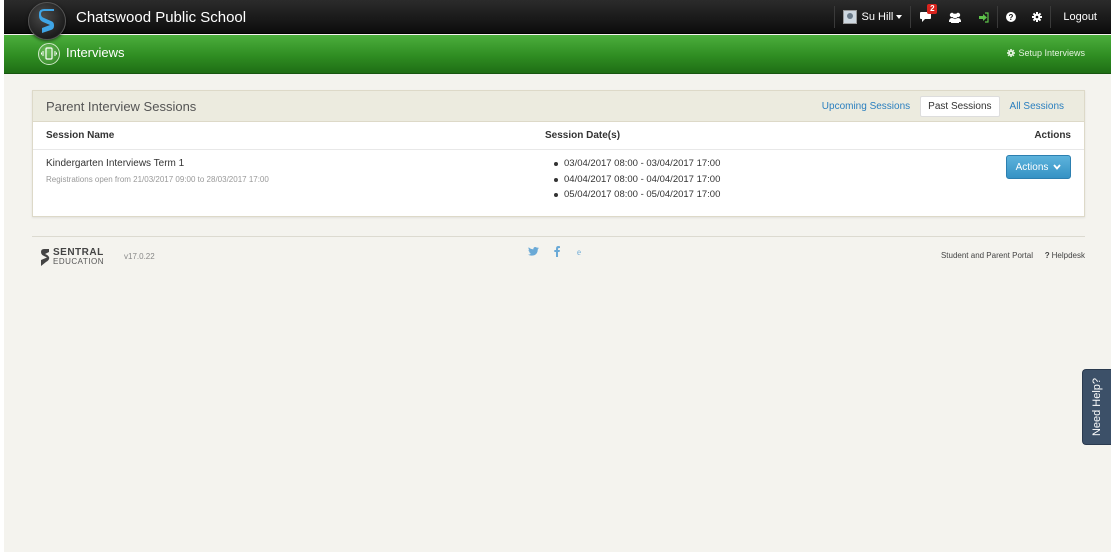  What do you see at coordinates (80, 135) in the screenshot?
I see `column-session-name: Session Name` at bounding box center [80, 135].